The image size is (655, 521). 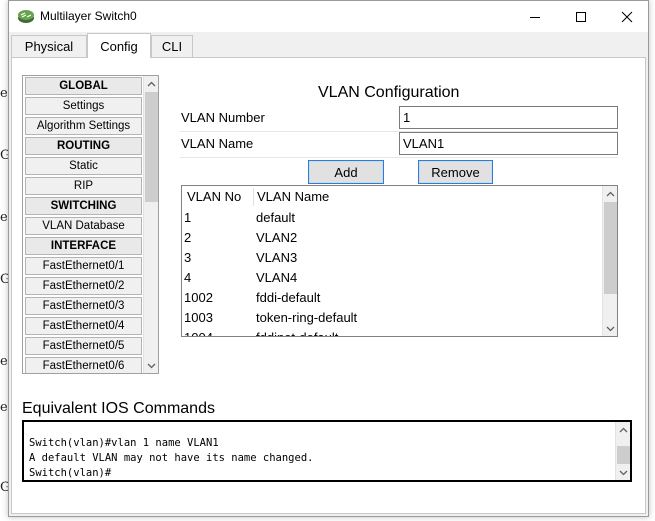 I want to click on vlan-table-scrollbar, so click(x=609, y=261).